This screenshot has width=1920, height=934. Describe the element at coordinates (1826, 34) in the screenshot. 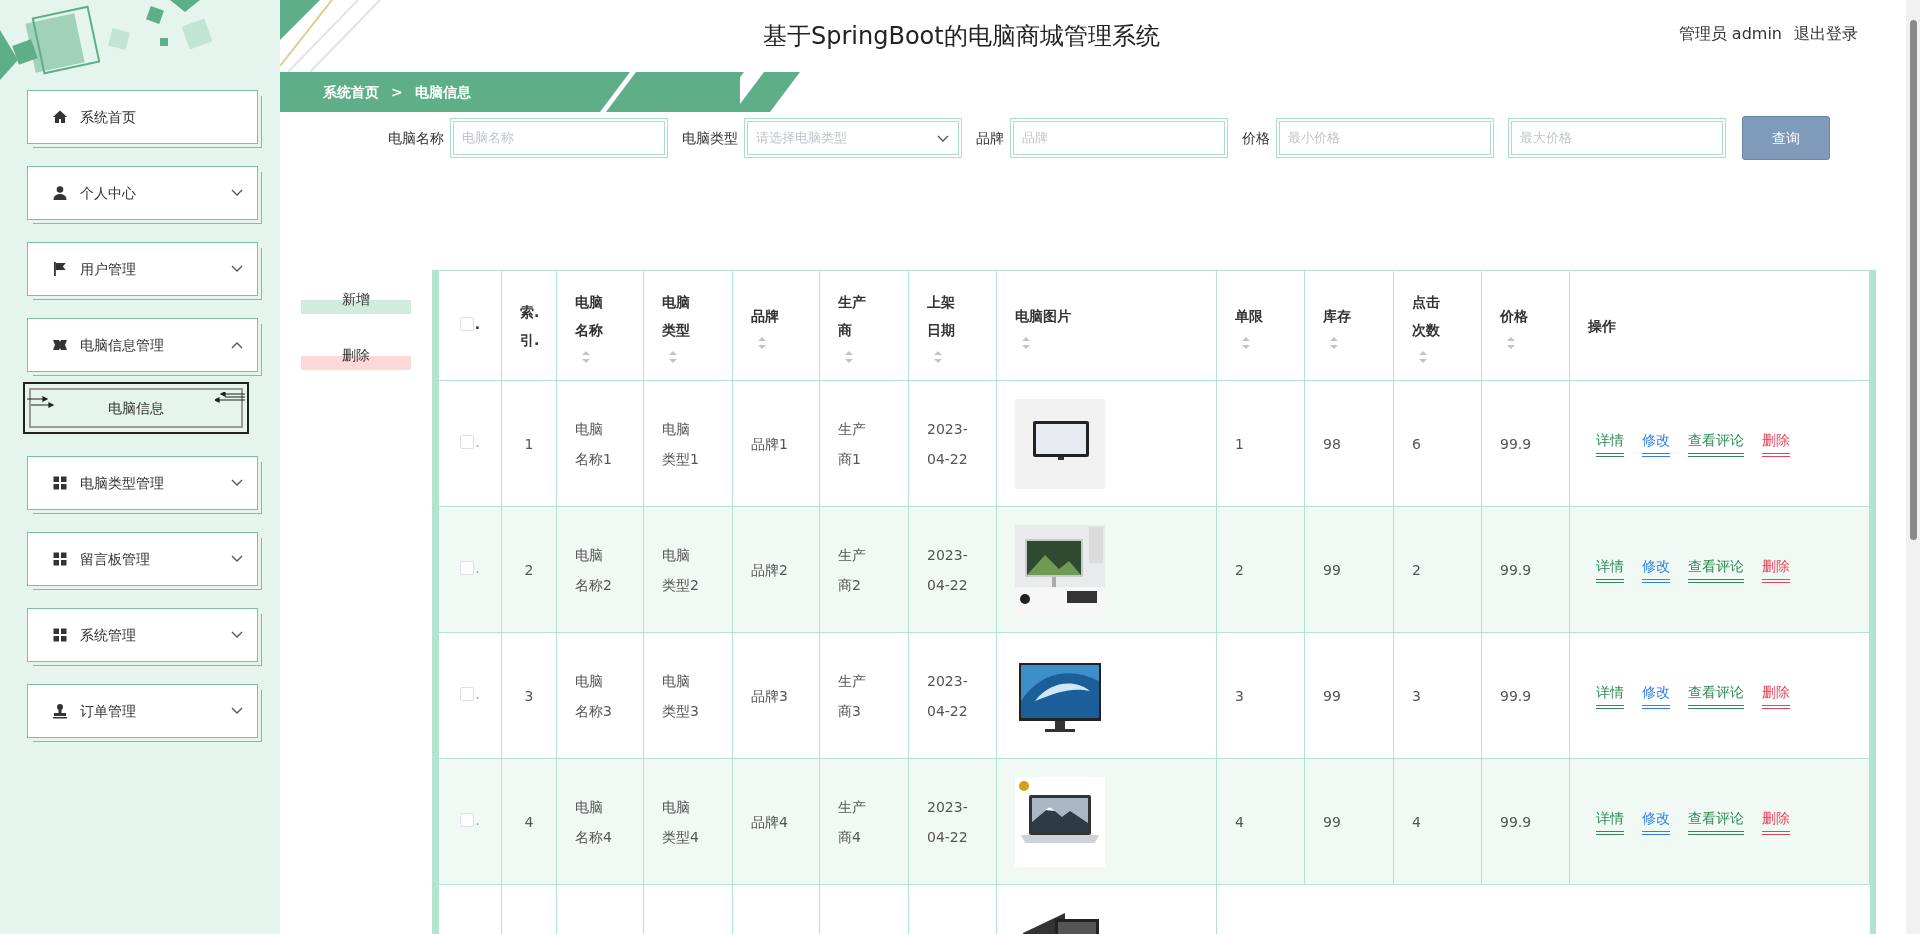

I see `logout-link: 退出登录` at that location.